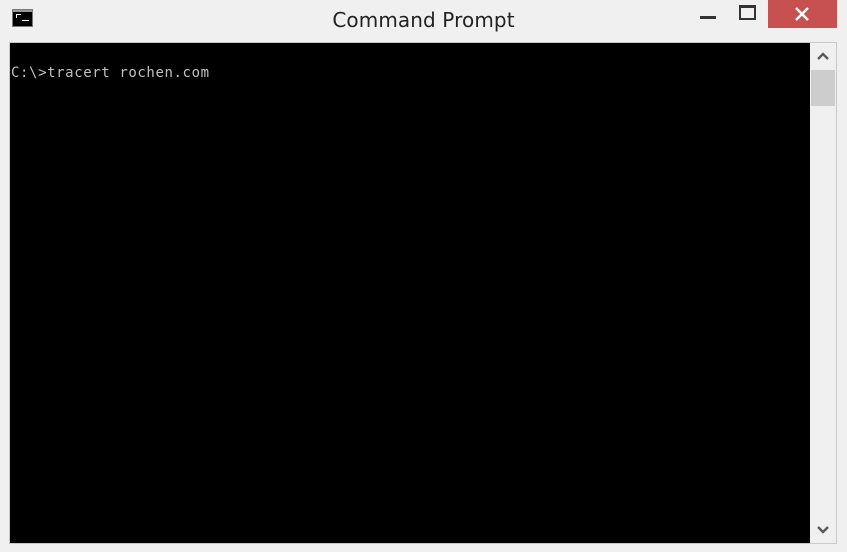 This screenshot has width=847, height=552. I want to click on close-icon, so click(802, 14).